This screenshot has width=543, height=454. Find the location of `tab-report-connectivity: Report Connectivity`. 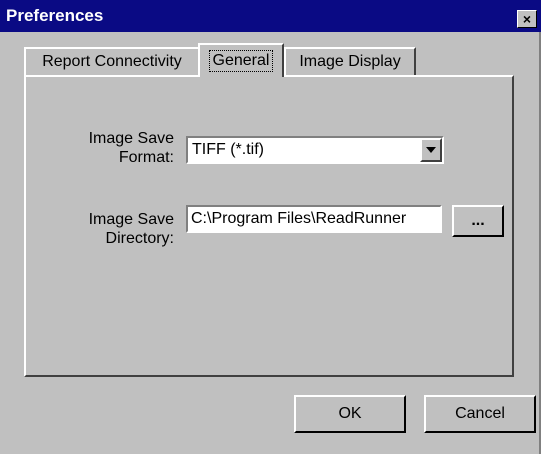

tab-report-connectivity: Report Connectivity is located at coordinates (112, 61).